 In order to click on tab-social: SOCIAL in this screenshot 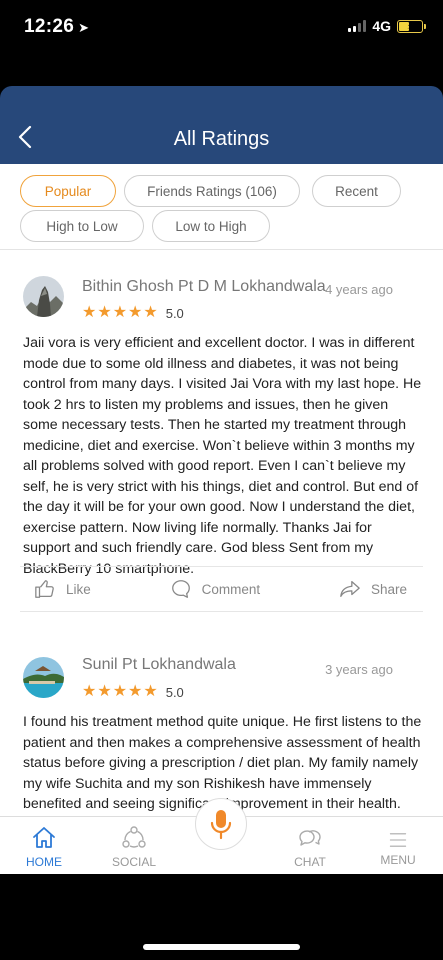, I will do `click(134, 847)`.